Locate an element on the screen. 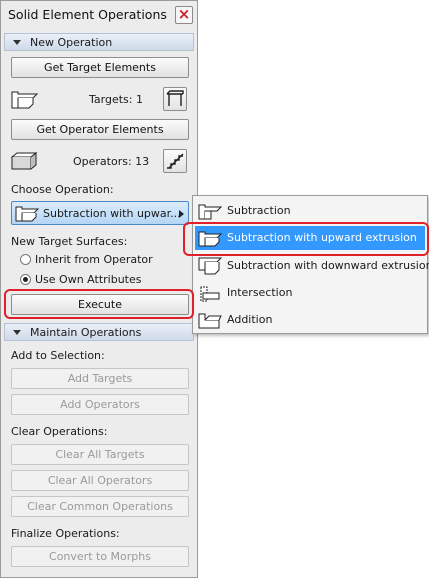 The width and height of the screenshot is (429, 579). targets-table-icon is located at coordinates (175, 98).